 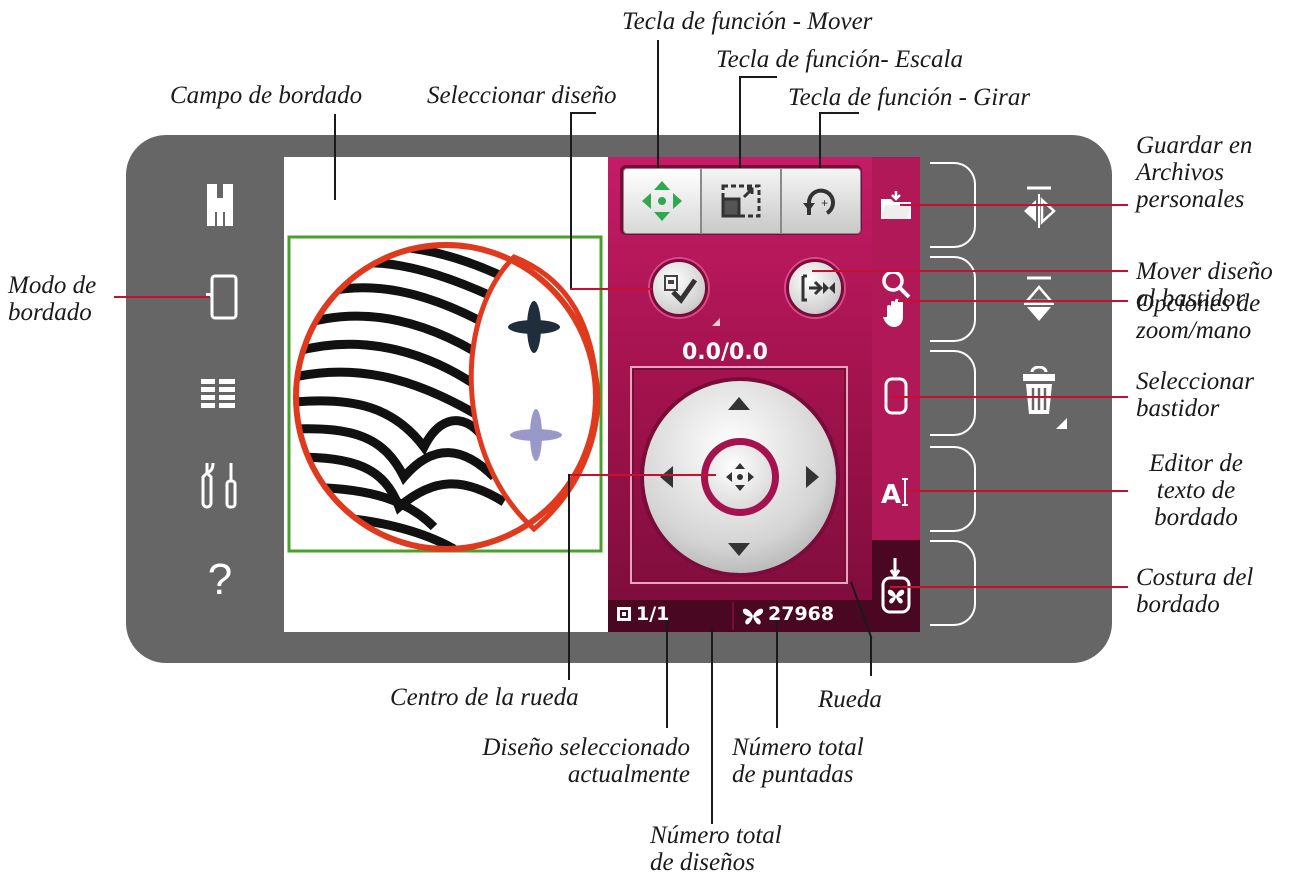 I want to click on select-design-icon, so click(x=681, y=289).